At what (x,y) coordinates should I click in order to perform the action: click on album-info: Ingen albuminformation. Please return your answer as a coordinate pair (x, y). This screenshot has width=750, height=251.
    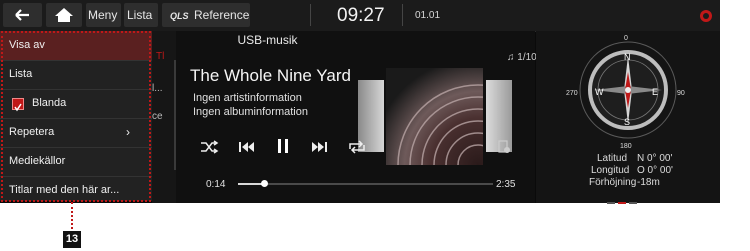
    Looking at the image, I should click on (250, 112).